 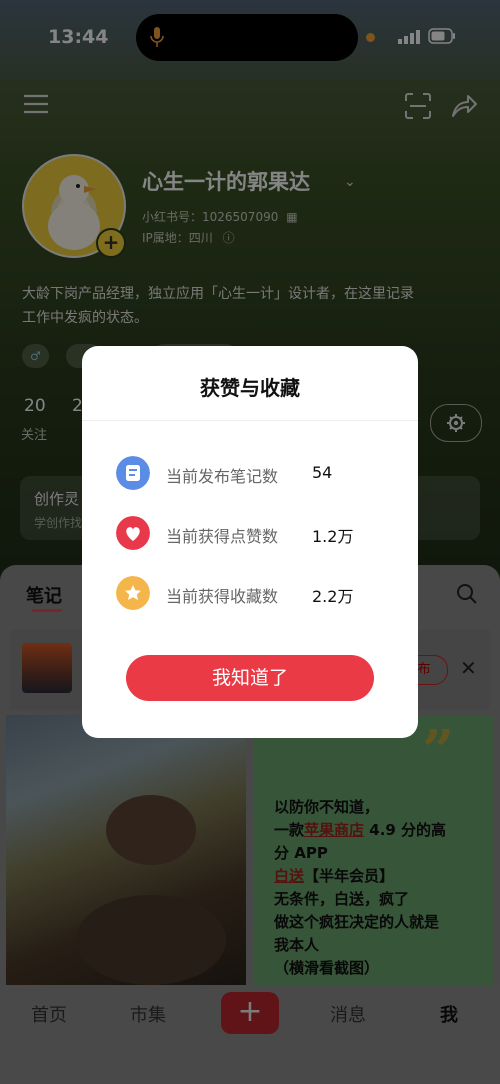 What do you see at coordinates (133, 533) in the screenshot?
I see `heart-icon` at bounding box center [133, 533].